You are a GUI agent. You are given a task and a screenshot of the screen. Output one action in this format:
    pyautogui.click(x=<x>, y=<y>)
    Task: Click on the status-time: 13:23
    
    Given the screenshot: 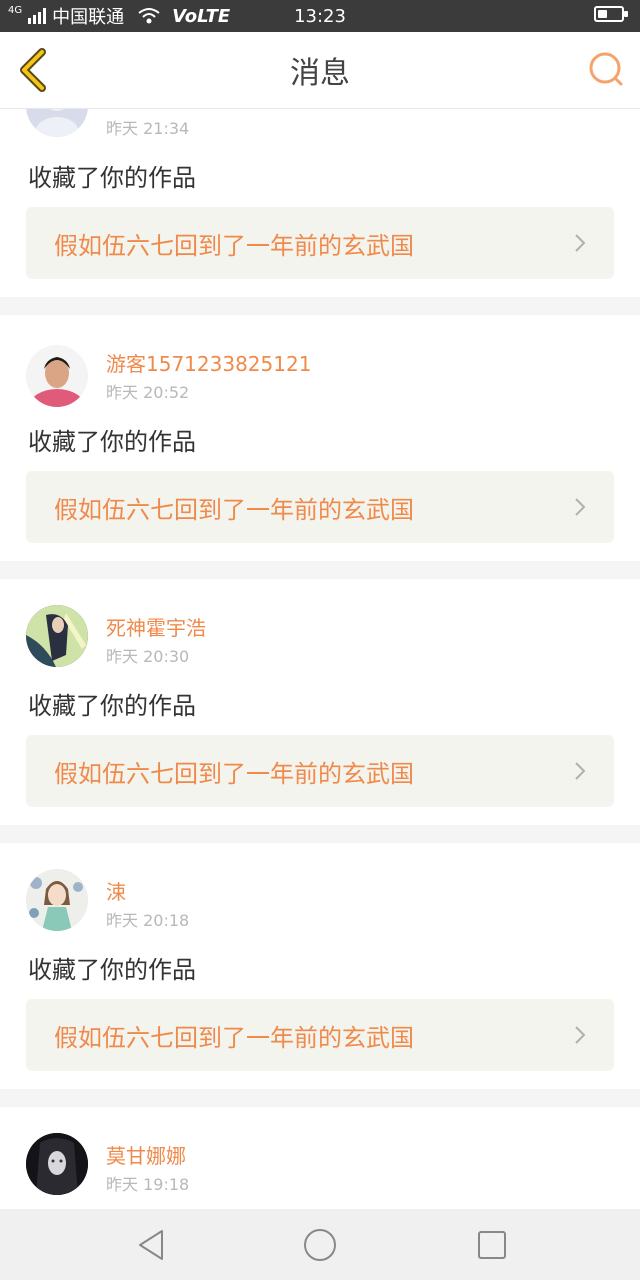 What is the action you would take?
    pyautogui.click(x=320, y=16)
    